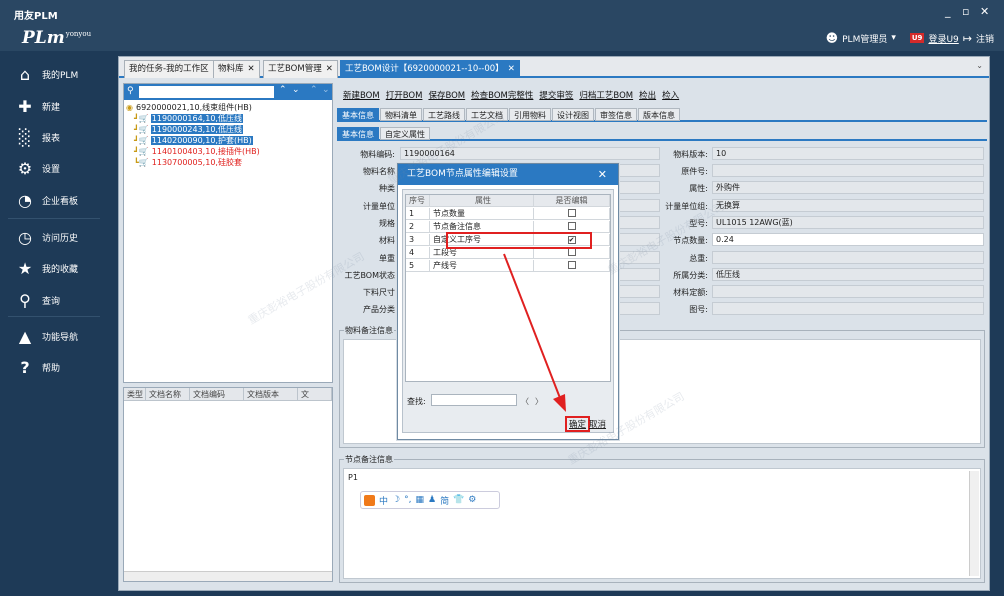  What do you see at coordinates (848, 308) in the screenshot?
I see `drawing-no-field` at bounding box center [848, 308].